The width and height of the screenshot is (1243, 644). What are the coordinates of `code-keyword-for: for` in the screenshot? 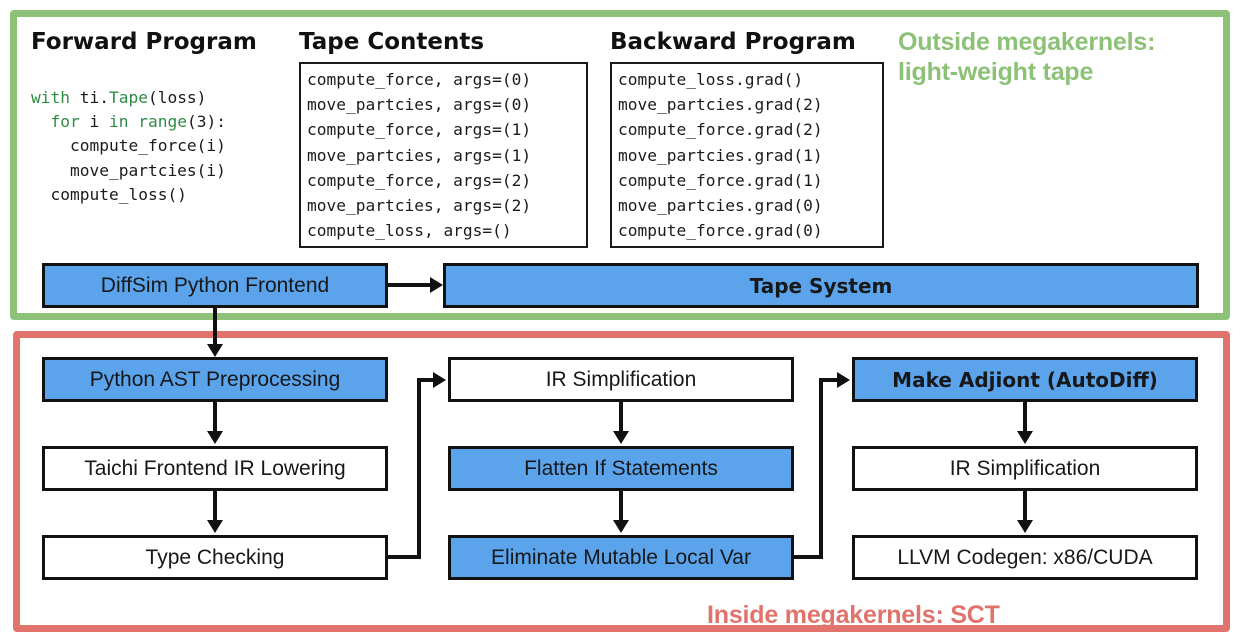 It's located at (65, 122).